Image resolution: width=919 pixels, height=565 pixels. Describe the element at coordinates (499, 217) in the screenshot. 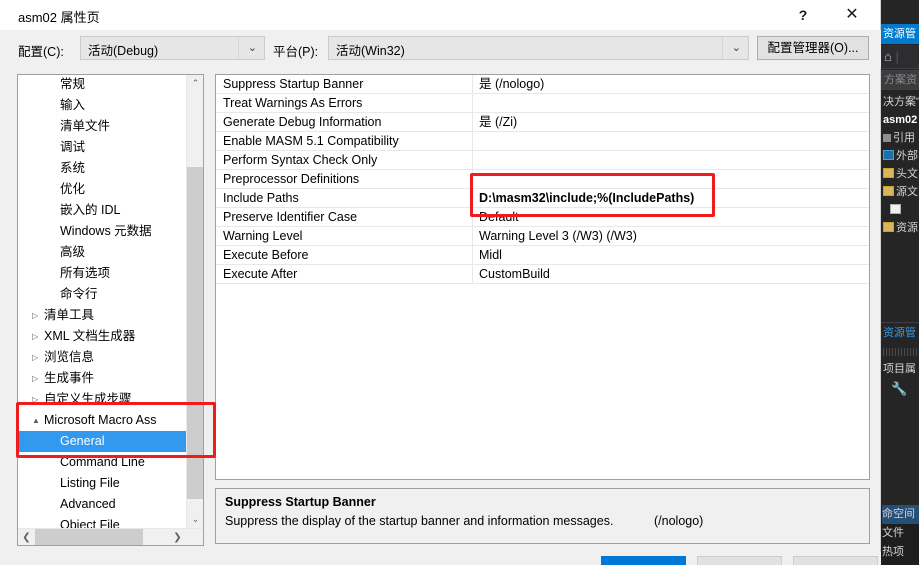

I see `property-value: Default` at that location.